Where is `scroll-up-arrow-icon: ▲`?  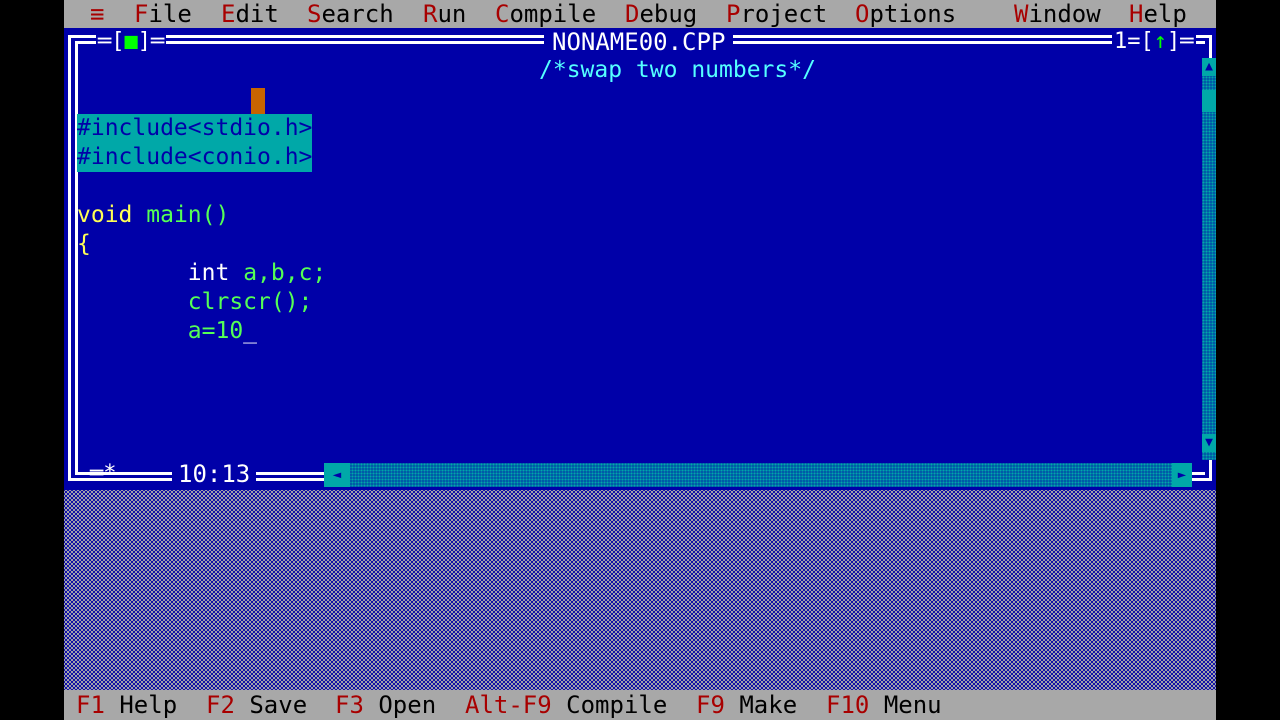 scroll-up-arrow-icon: ▲ is located at coordinates (1209, 67).